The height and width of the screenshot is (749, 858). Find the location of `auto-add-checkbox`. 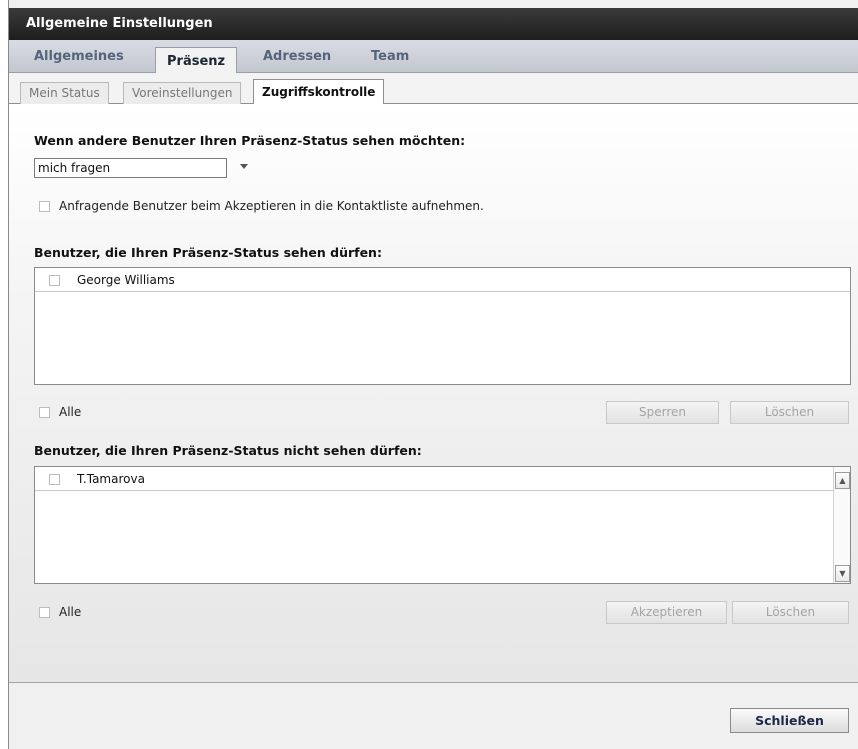

auto-add-checkbox is located at coordinates (44, 206).